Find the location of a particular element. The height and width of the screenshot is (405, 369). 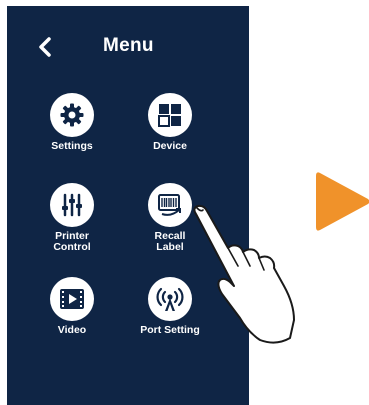

printer-control-icon-circle is located at coordinates (72, 205).